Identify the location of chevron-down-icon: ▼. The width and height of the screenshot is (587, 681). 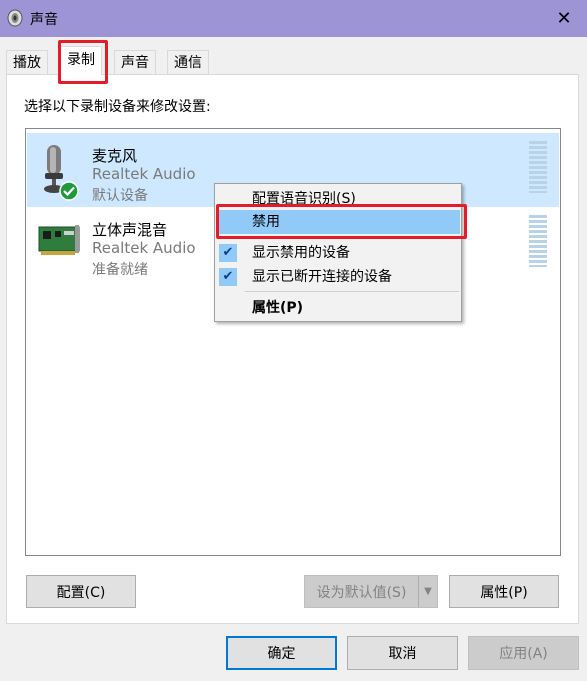
(428, 591).